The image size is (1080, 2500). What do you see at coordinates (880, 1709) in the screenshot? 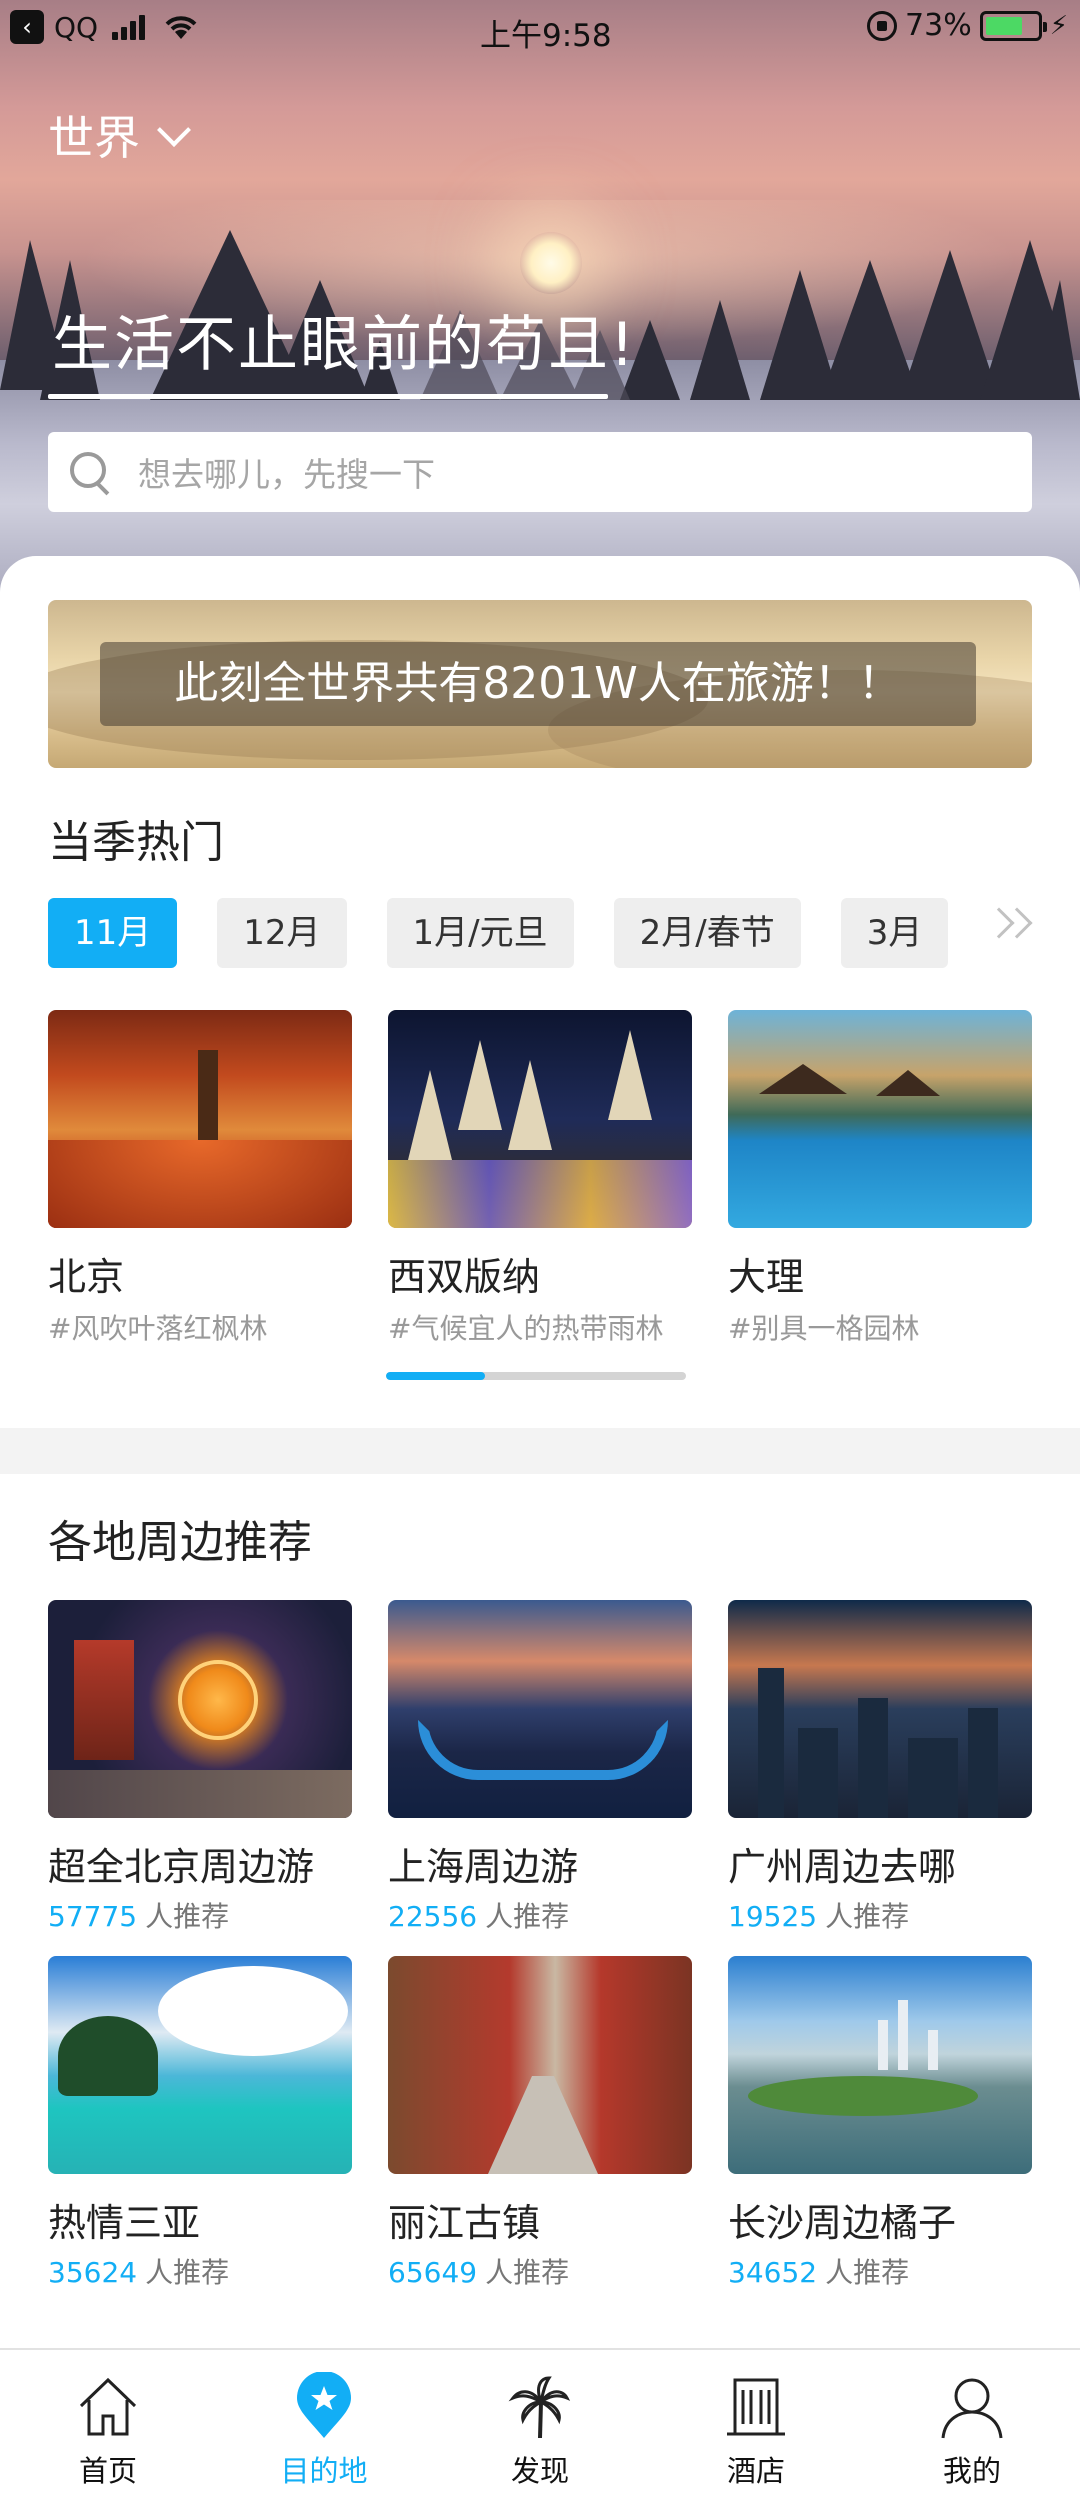
I see `guangzhou-skyline-image` at bounding box center [880, 1709].